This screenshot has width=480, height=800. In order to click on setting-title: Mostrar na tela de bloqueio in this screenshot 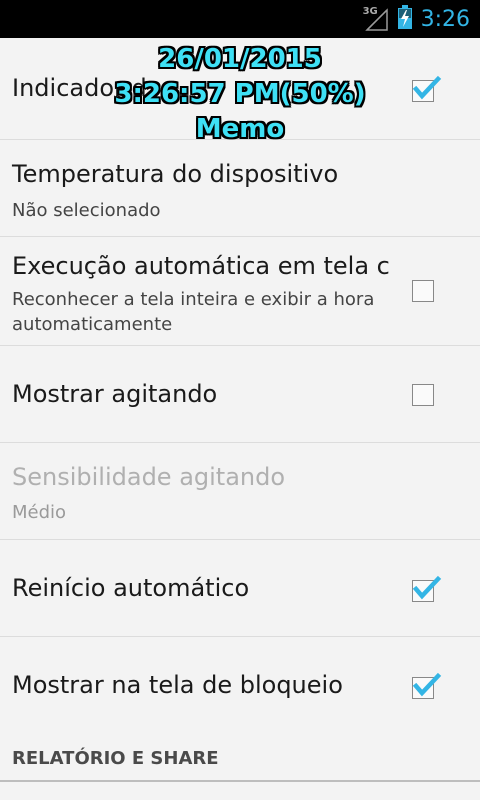, I will do `click(177, 685)`.